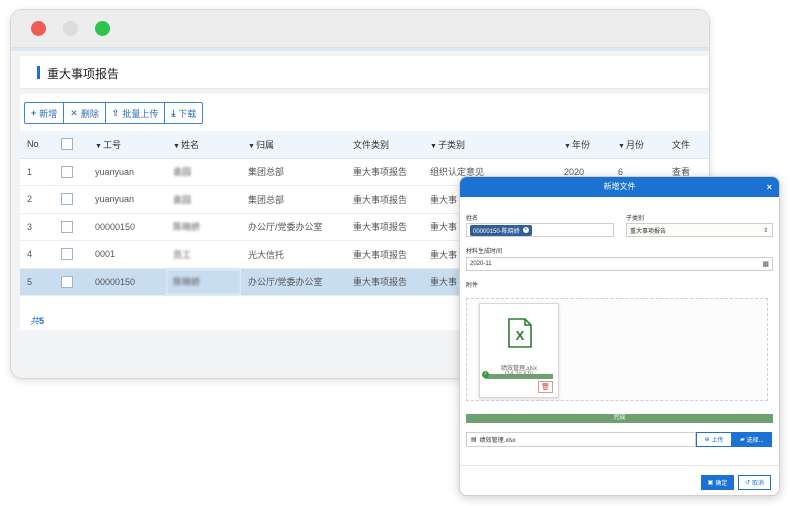 The image size is (790, 506). I want to click on excel-file-icon: X, so click(520, 333).